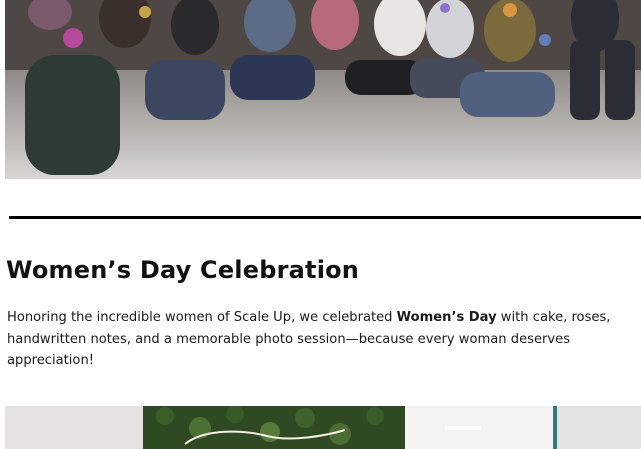 The image size is (641, 449). Describe the element at coordinates (446, 317) in the screenshot. I see `description-highlight: Women’s Day` at that location.